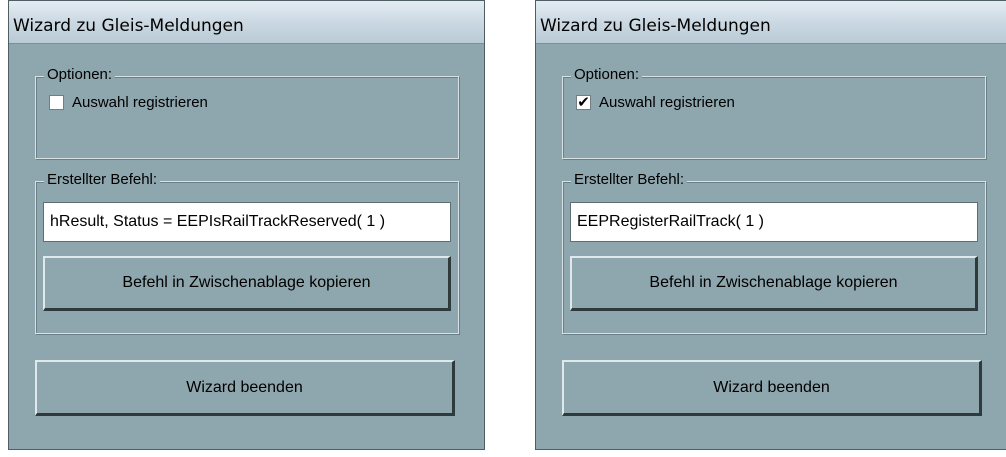 Image resolution: width=1006 pixels, height=457 pixels. Describe the element at coordinates (247, 112) in the screenshot. I see `options-group: Optionen: Auswahl registrieren` at that location.